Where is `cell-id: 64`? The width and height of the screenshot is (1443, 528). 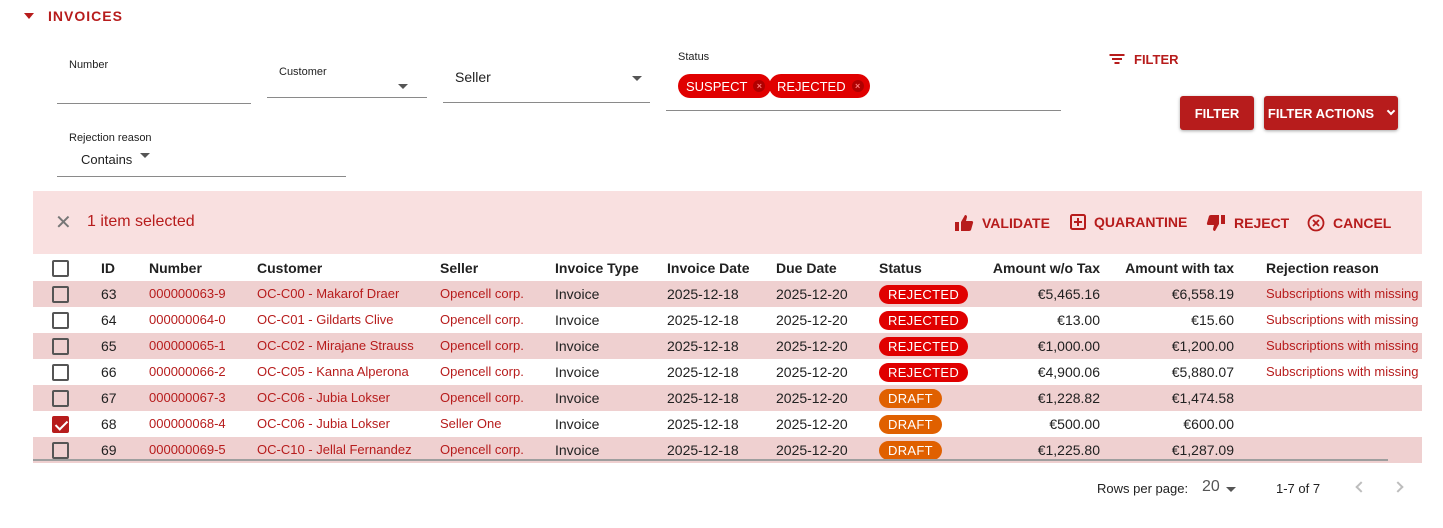 cell-id: 64 is located at coordinates (109, 320).